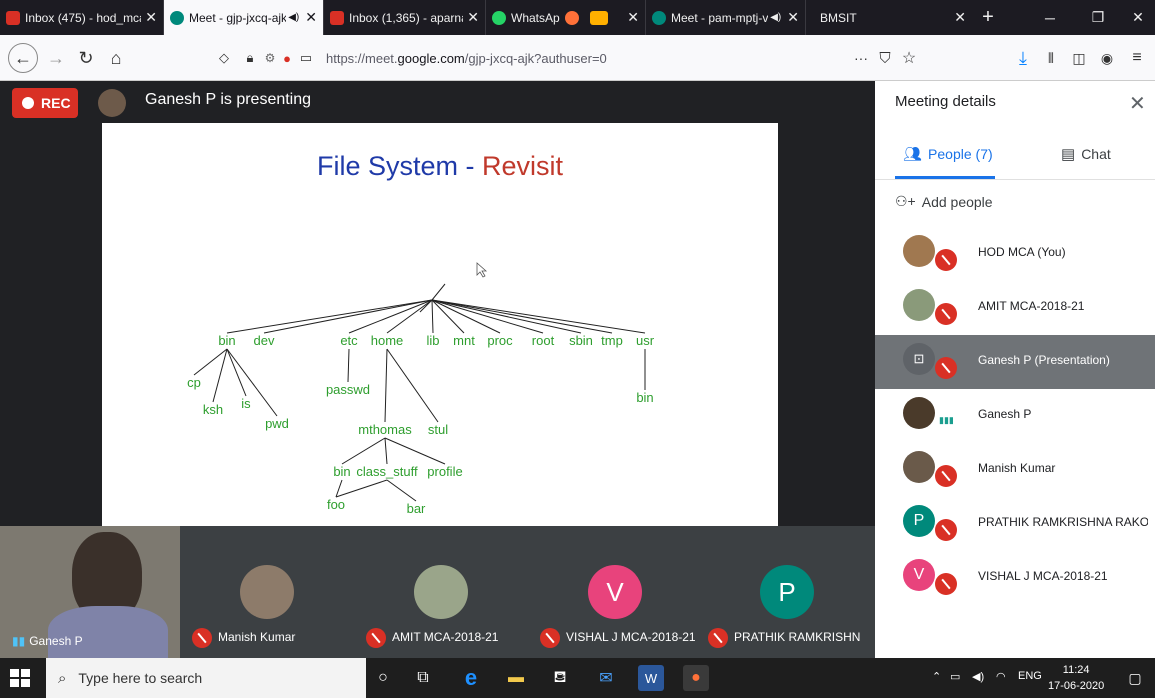 This screenshot has width=1155, height=698. I want to click on participant-name: VISHAL J MCA-2018-21, so click(1043, 576).